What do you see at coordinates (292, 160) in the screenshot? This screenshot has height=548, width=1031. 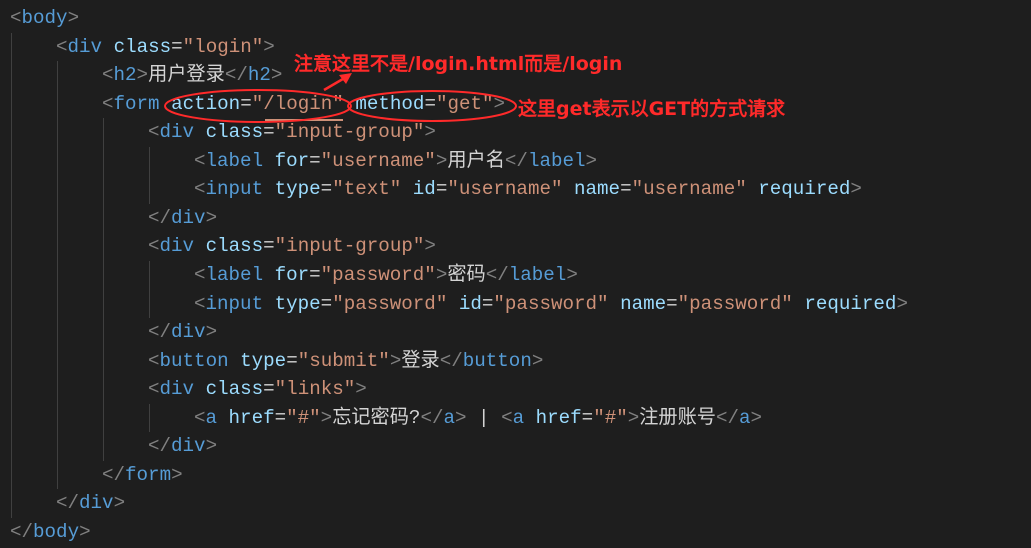 I see `token-attr: for` at bounding box center [292, 160].